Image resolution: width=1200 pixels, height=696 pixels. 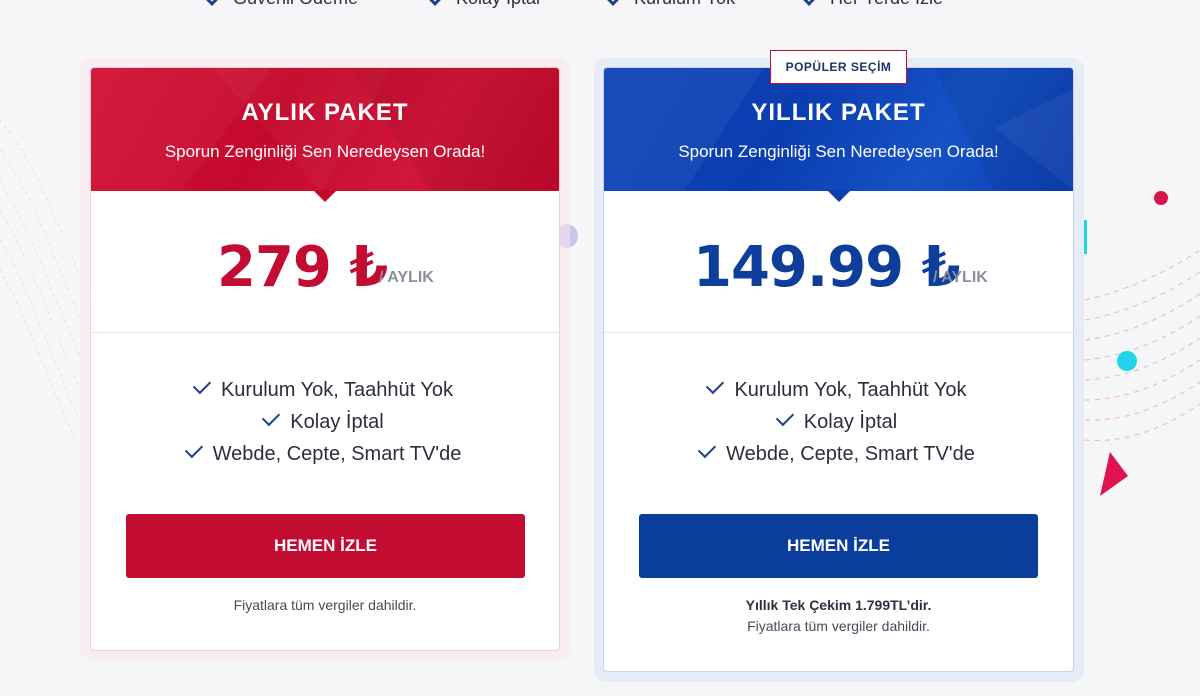 I want to click on top-feature-item: Her Yerde İzle, so click(x=871, y=4).